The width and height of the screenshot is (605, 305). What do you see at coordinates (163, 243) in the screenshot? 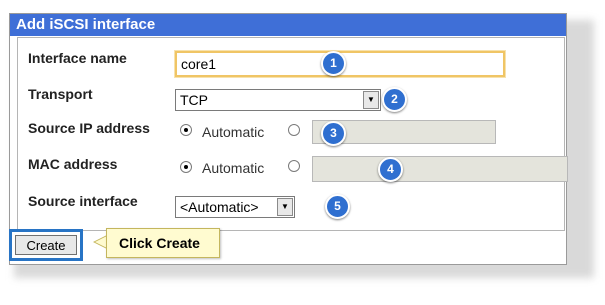
I see `click-create-callout: Click Create` at bounding box center [163, 243].